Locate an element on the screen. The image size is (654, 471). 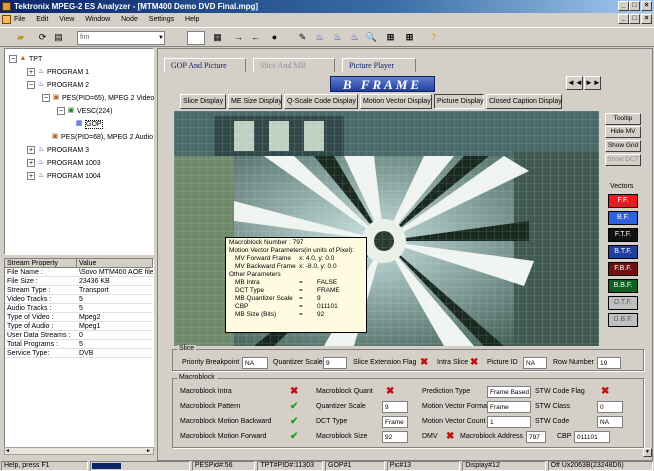
minimize-button: _ is located at coordinates (623, 6).